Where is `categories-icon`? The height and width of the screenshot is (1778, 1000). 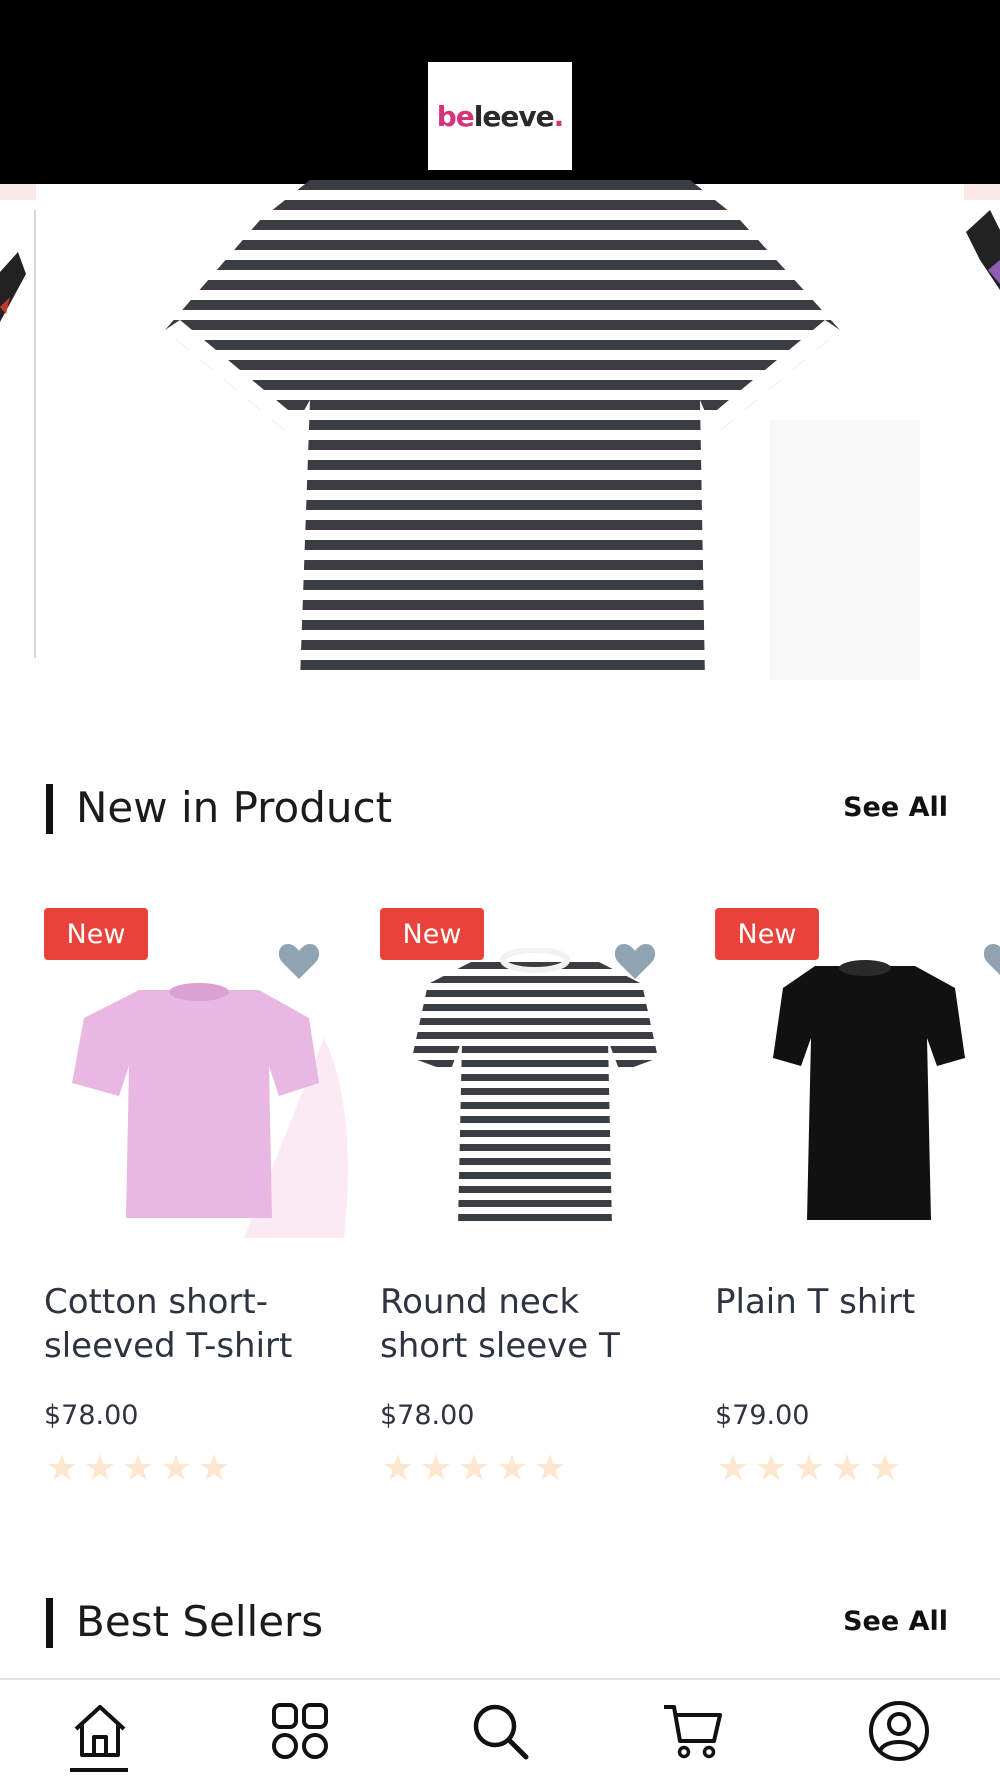 categories-icon is located at coordinates (300, 1731).